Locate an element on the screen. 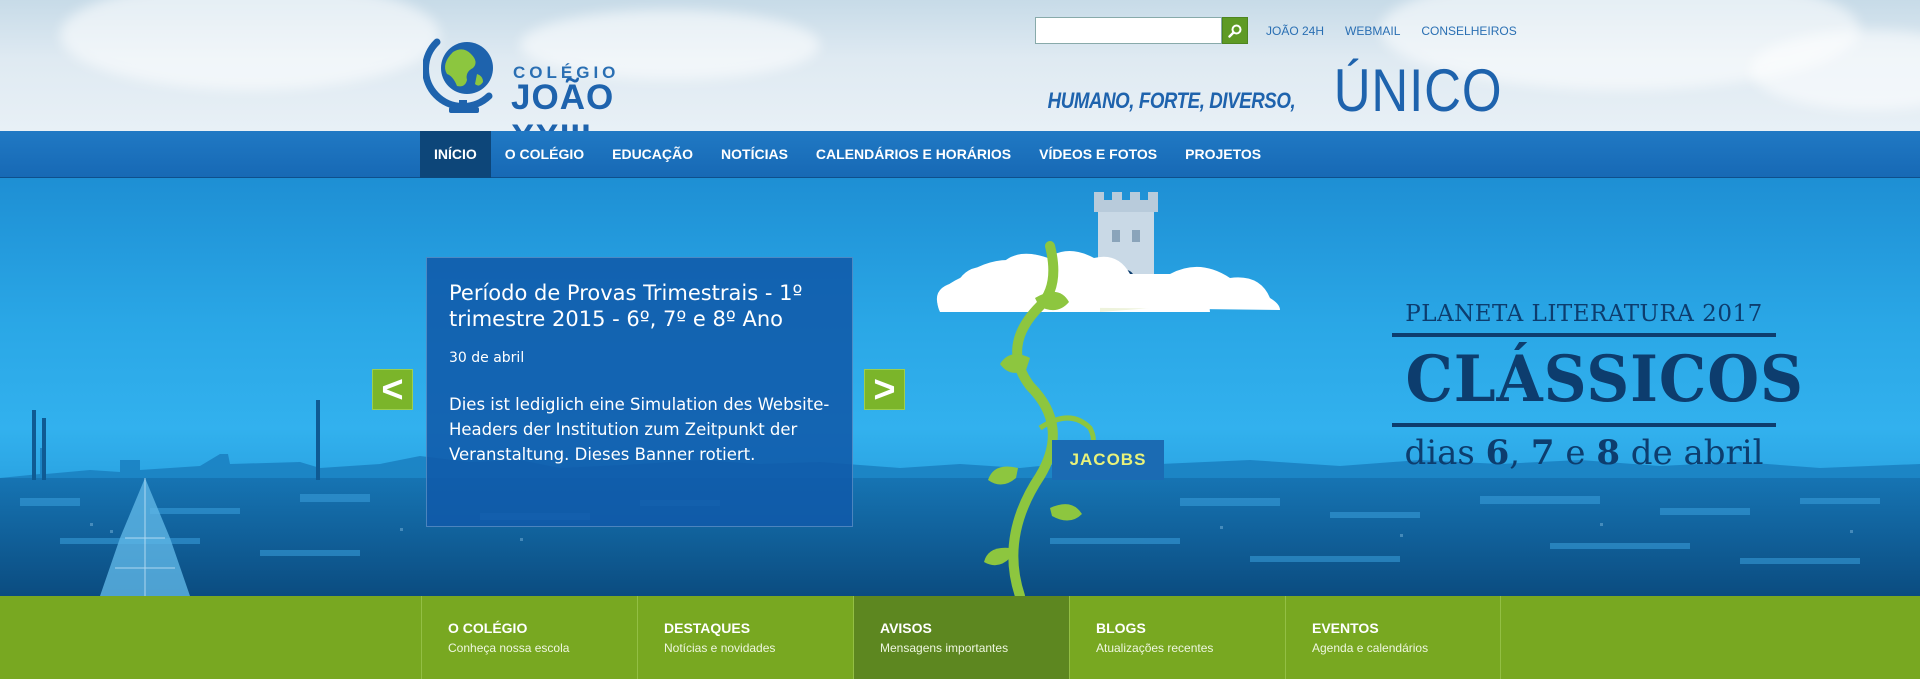  tile-destaques: DESTAQUES Notícias e novidades is located at coordinates (745, 637).